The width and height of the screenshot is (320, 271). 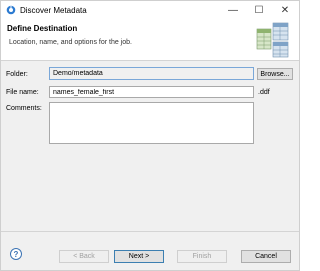 I want to click on page-title: Define Destination, so click(x=42, y=28).